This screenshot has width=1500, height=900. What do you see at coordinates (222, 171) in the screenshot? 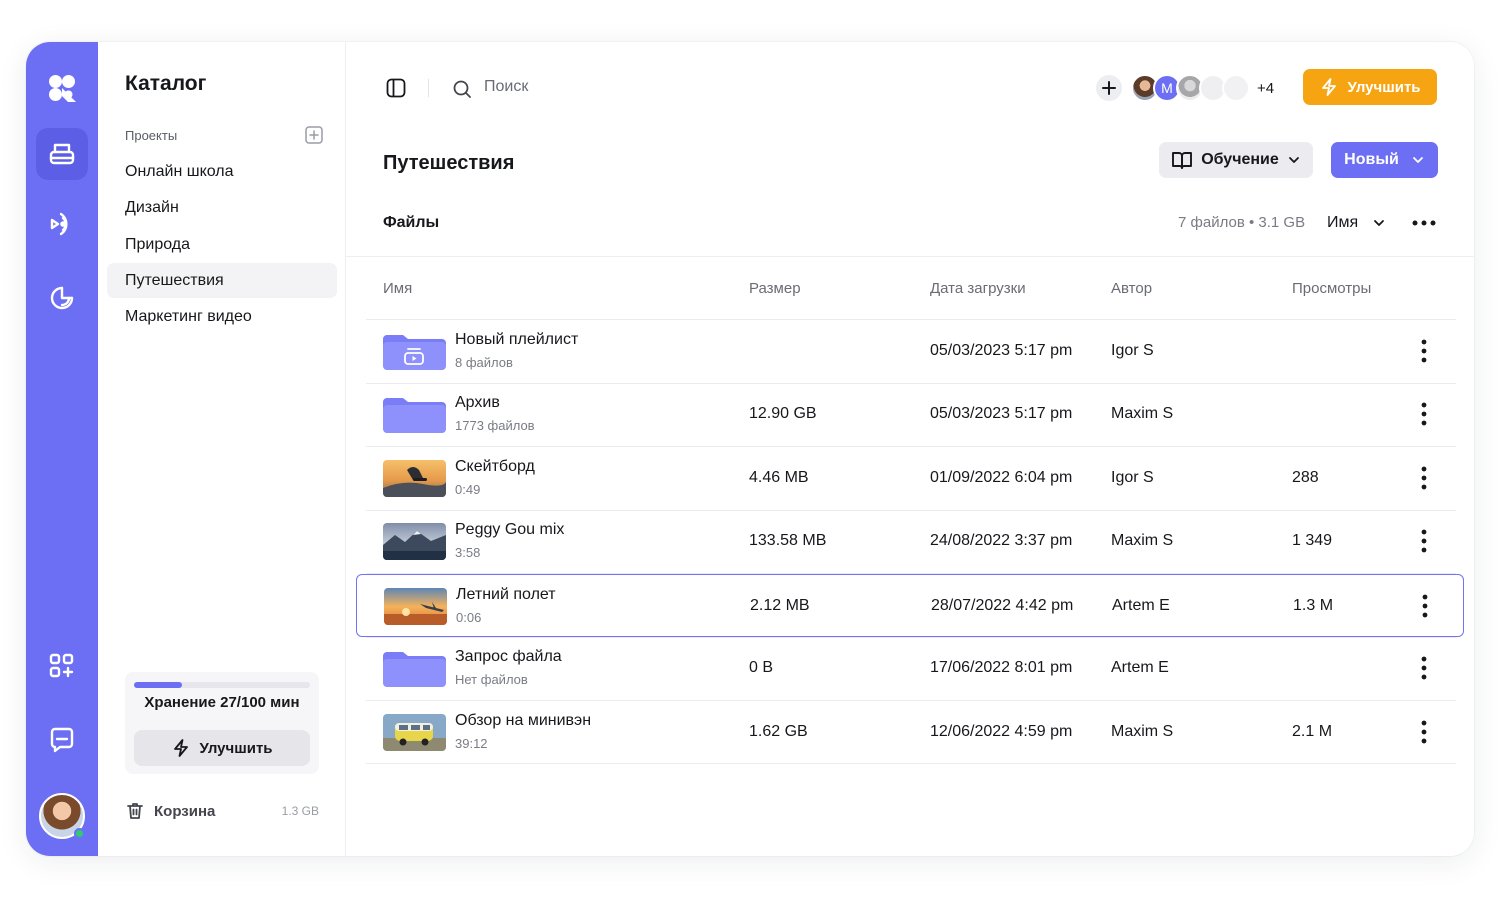
I see `sidebar-project-item: Онлайн школа` at bounding box center [222, 171].